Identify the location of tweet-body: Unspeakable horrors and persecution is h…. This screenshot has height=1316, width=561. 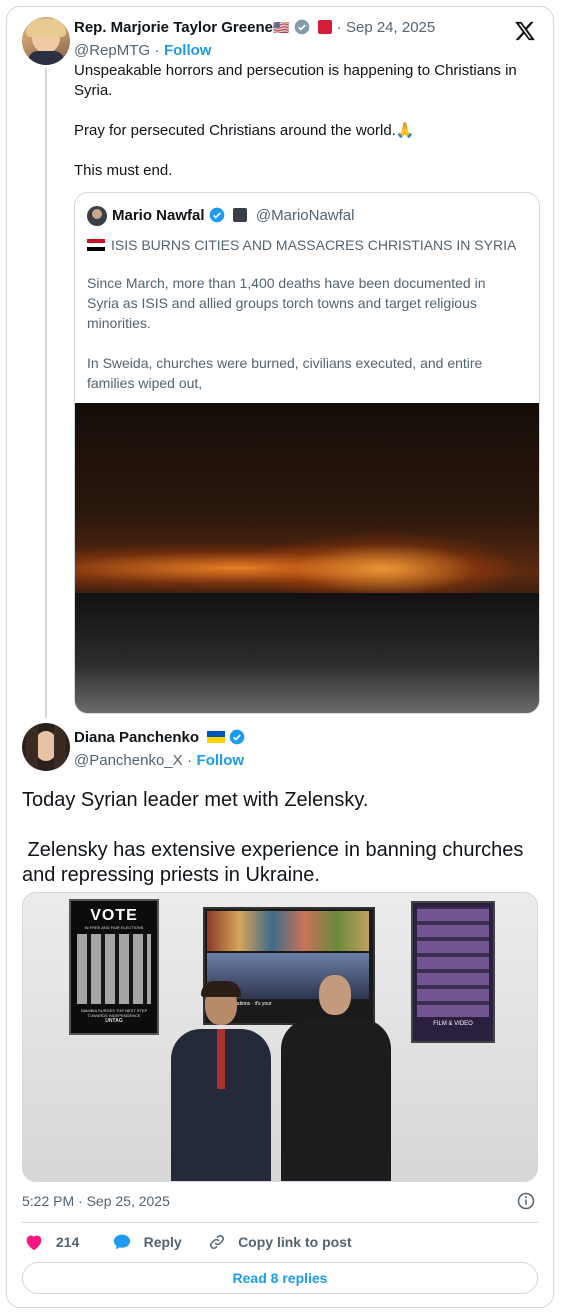
(309, 121).